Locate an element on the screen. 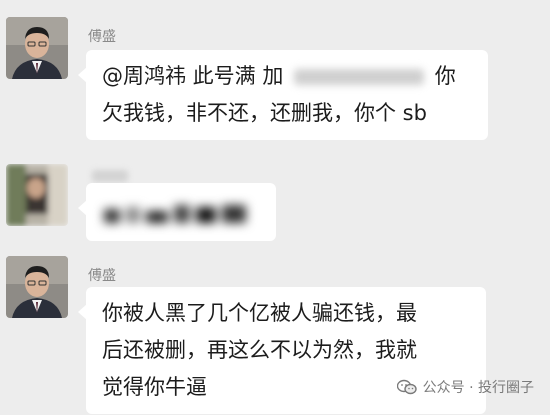 The image size is (550, 415). message-line: 后还被删，再这么不以为然，我就 is located at coordinates (259, 350).